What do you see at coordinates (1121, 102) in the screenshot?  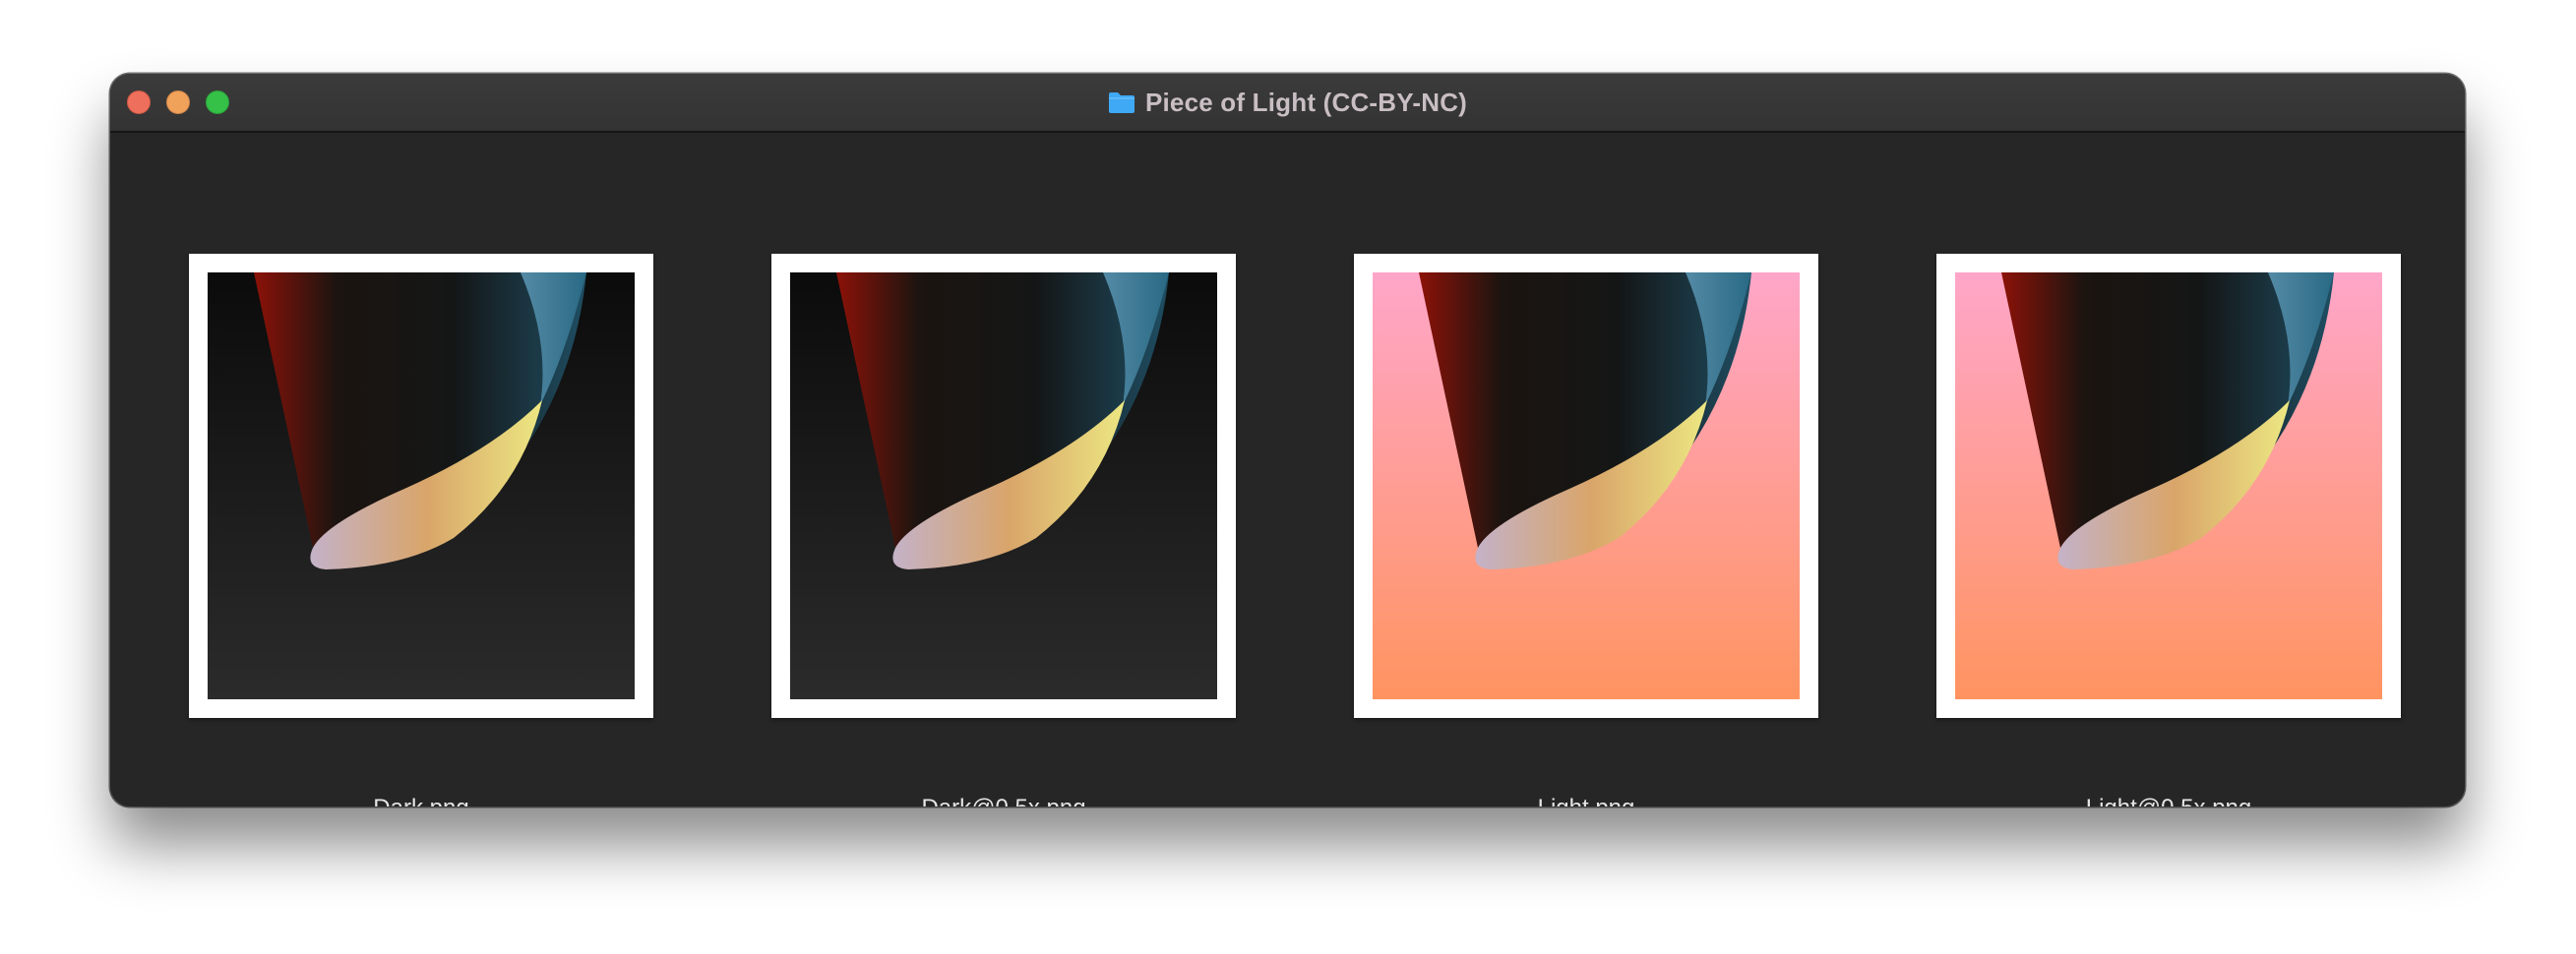 I see `folder-icon` at bounding box center [1121, 102].